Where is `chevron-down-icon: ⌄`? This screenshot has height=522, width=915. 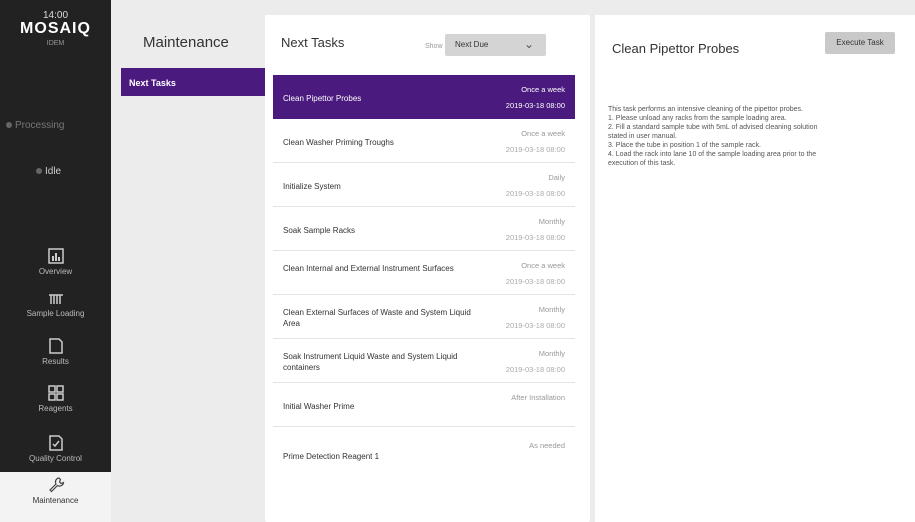 chevron-down-icon: ⌄ is located at coordinates (528, 44).